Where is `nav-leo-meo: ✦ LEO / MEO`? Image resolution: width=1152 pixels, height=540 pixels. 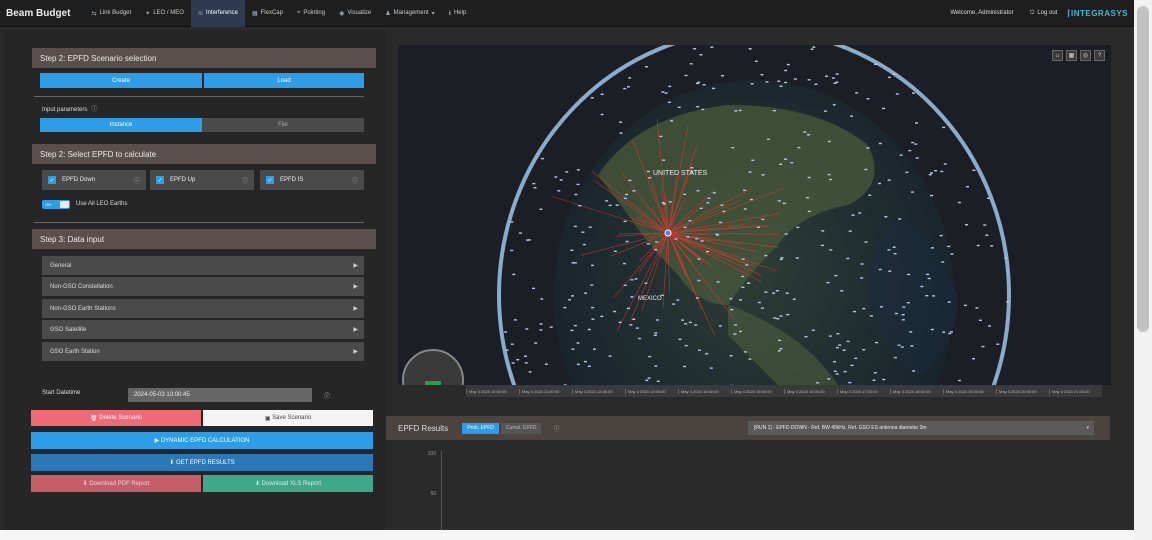
nav-leo-meo: ✦ LEO / MEO is located at coordinates (164, 13).